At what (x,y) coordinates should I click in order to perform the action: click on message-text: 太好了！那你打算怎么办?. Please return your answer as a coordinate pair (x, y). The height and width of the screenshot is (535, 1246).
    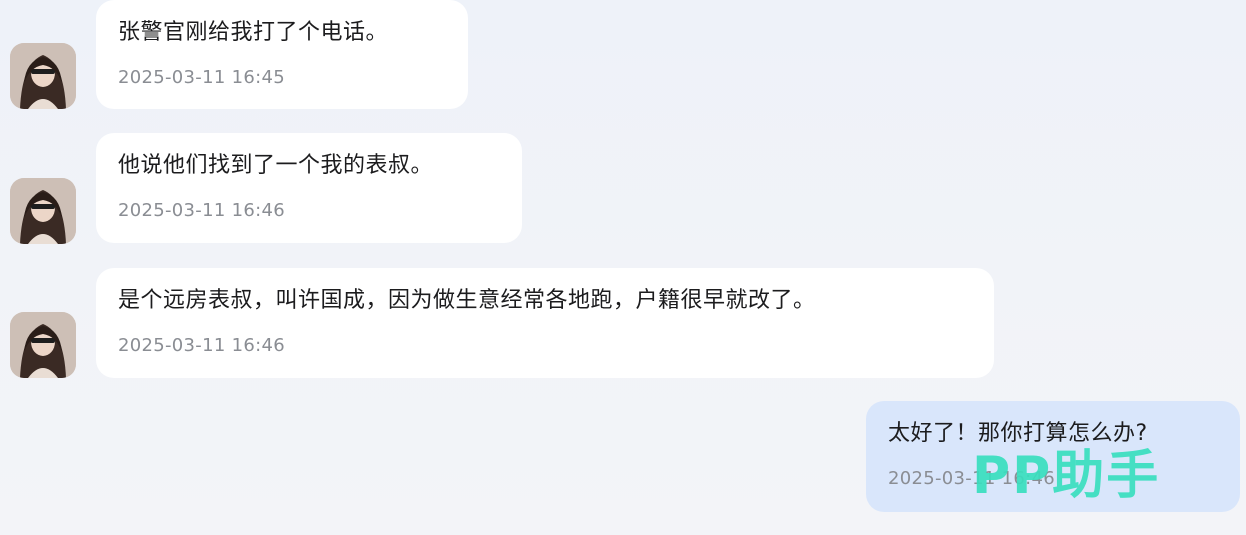
    Looking at the image, I should click on (1018, 433).